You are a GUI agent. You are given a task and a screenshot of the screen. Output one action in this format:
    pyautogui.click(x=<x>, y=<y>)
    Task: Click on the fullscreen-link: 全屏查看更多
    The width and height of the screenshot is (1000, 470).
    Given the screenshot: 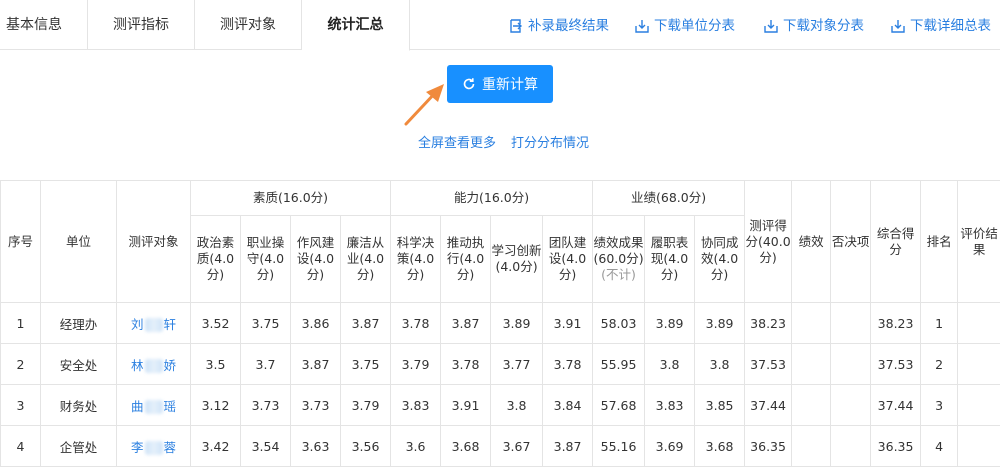 What is the action you would take?
    pyautogui.click(x=457, y=141)
    